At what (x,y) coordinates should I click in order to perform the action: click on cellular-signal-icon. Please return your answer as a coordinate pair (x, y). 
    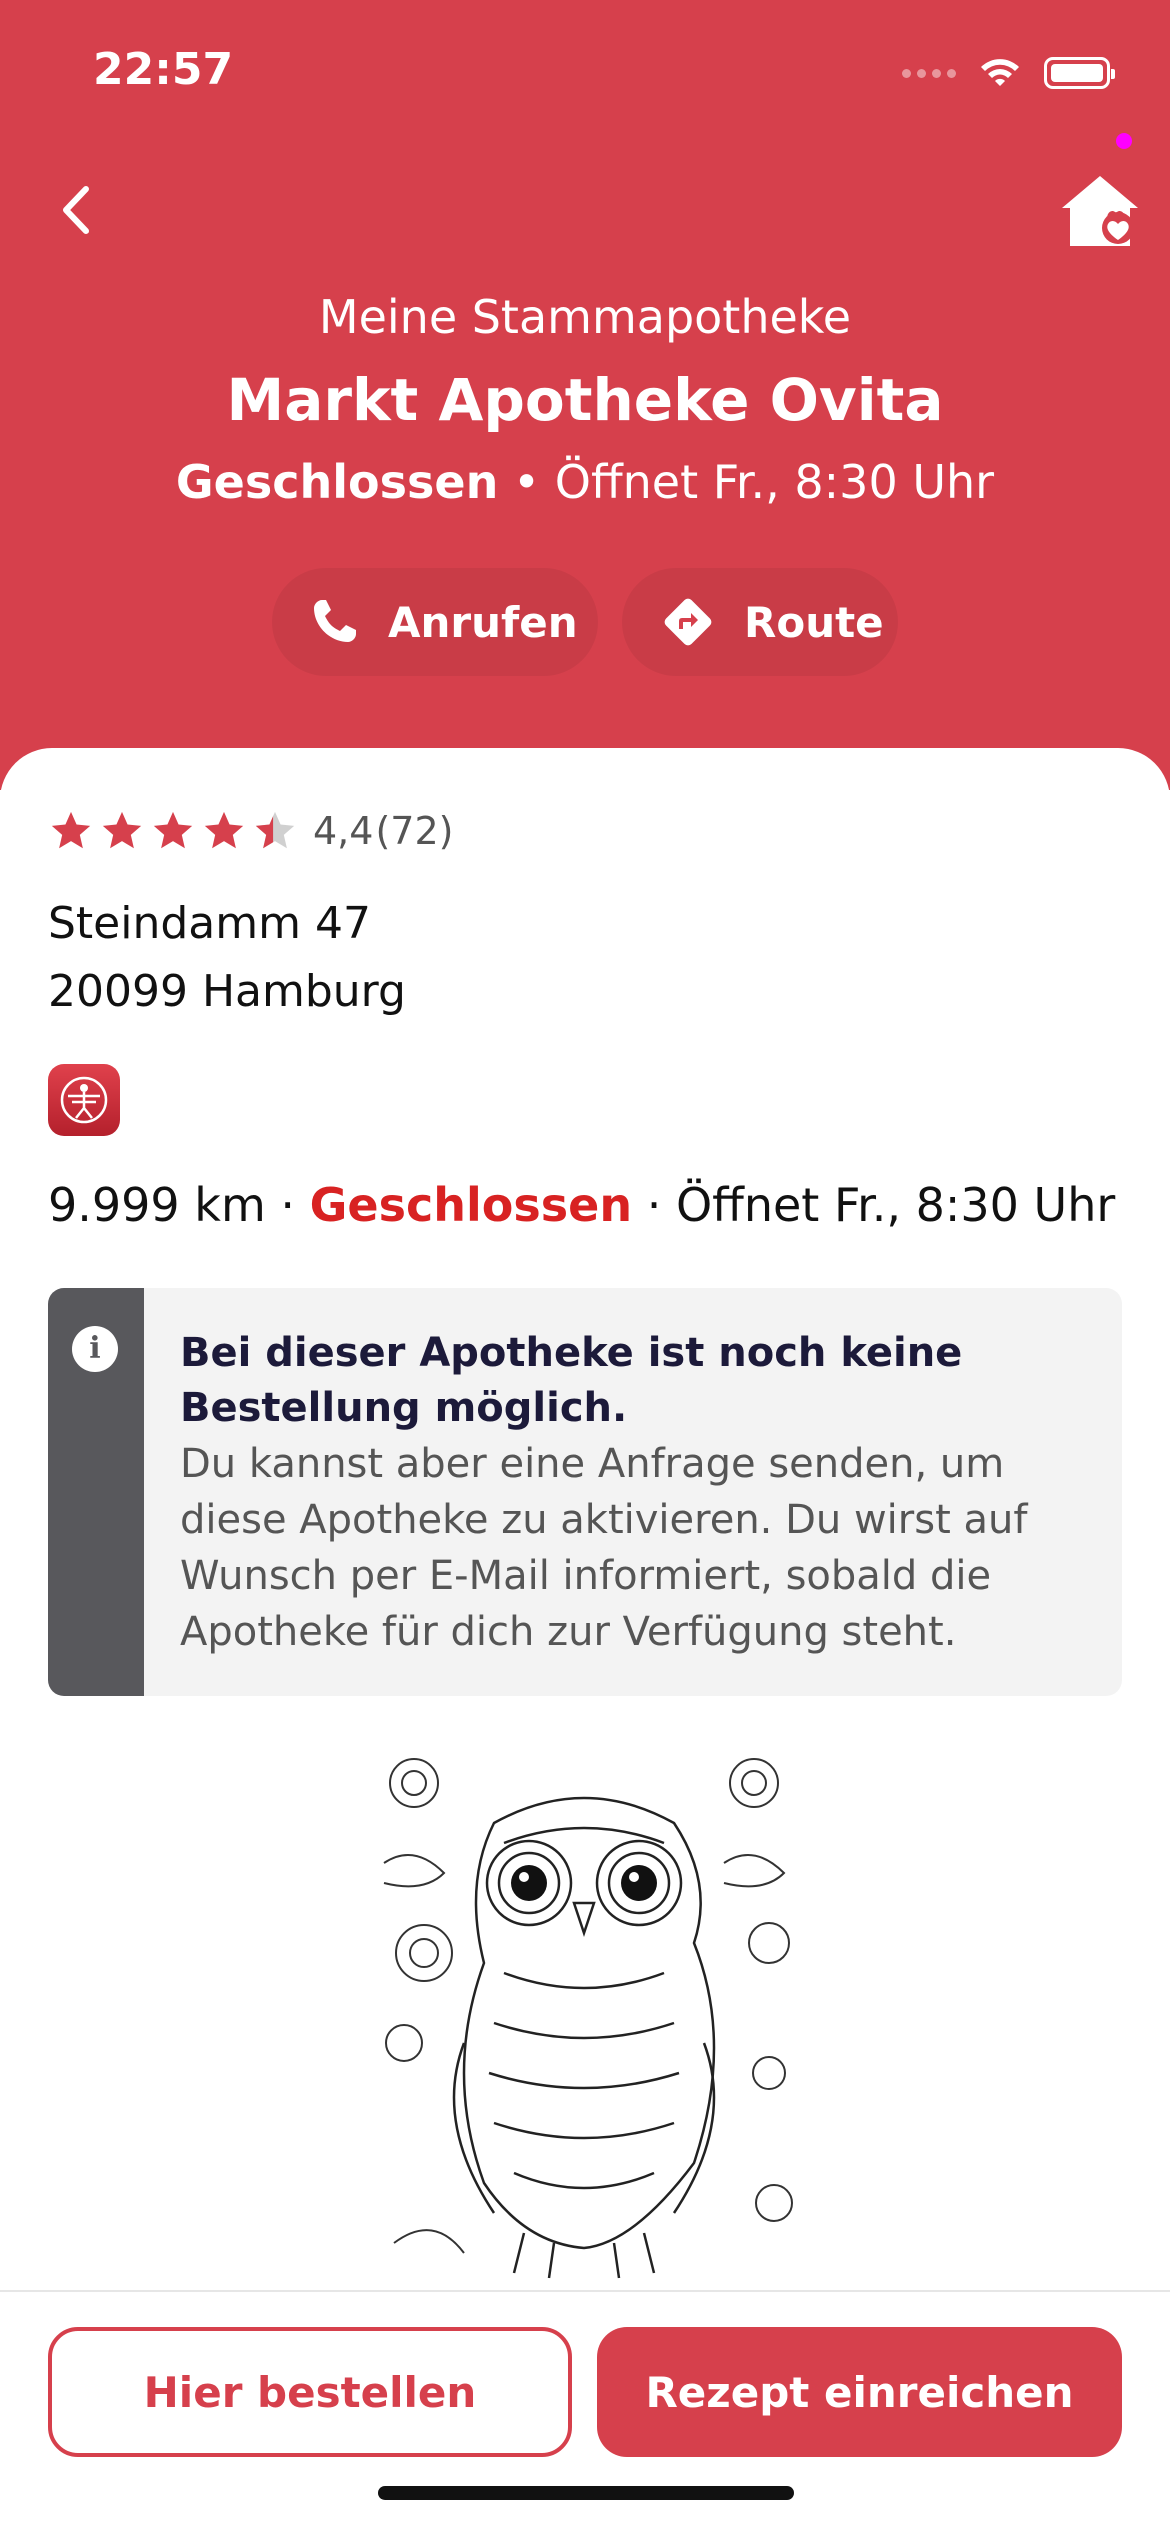
    Looking at the image, I should click on (929, 73).